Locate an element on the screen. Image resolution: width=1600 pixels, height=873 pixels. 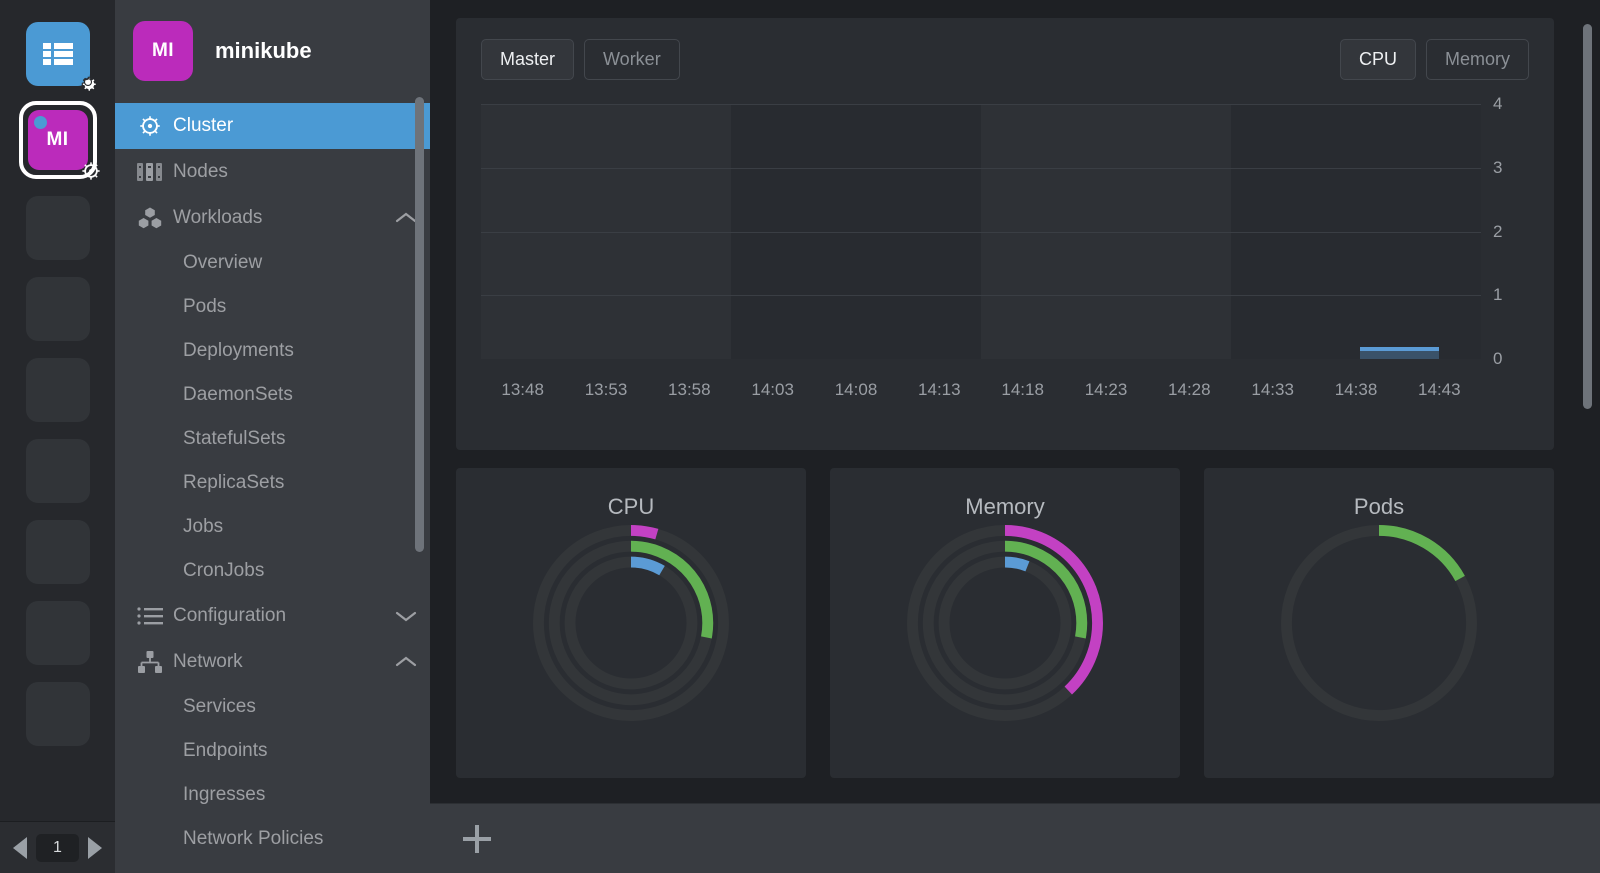
chart-x-tick-label: 13:58 is located at coordinates (689, 389).